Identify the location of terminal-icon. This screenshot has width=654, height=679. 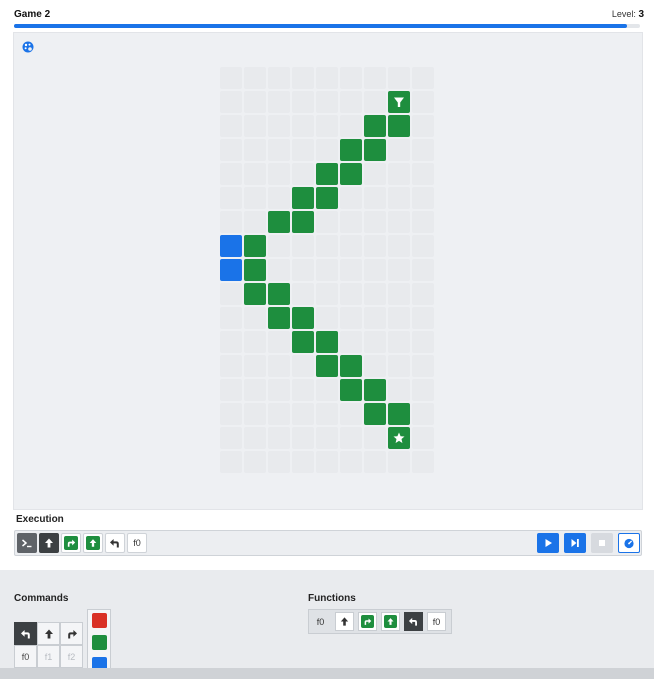
(27, 543).